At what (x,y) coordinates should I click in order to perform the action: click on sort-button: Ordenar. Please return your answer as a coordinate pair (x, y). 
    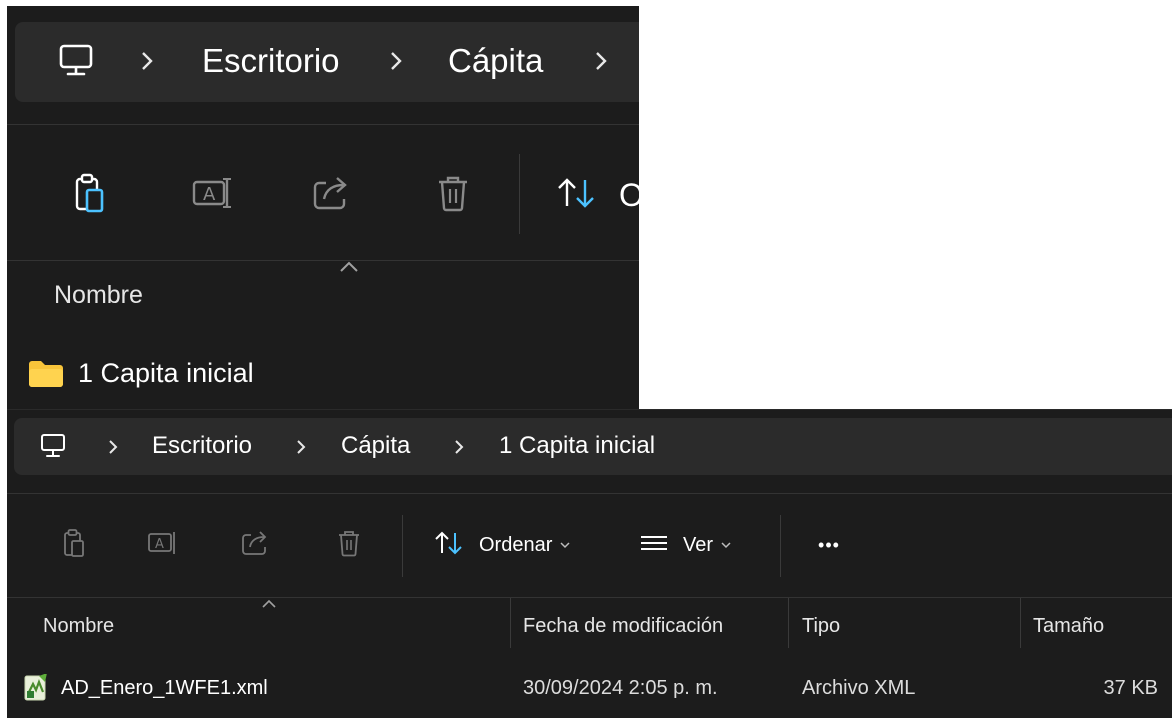
    Looking at the image, I should click on (513, 545).